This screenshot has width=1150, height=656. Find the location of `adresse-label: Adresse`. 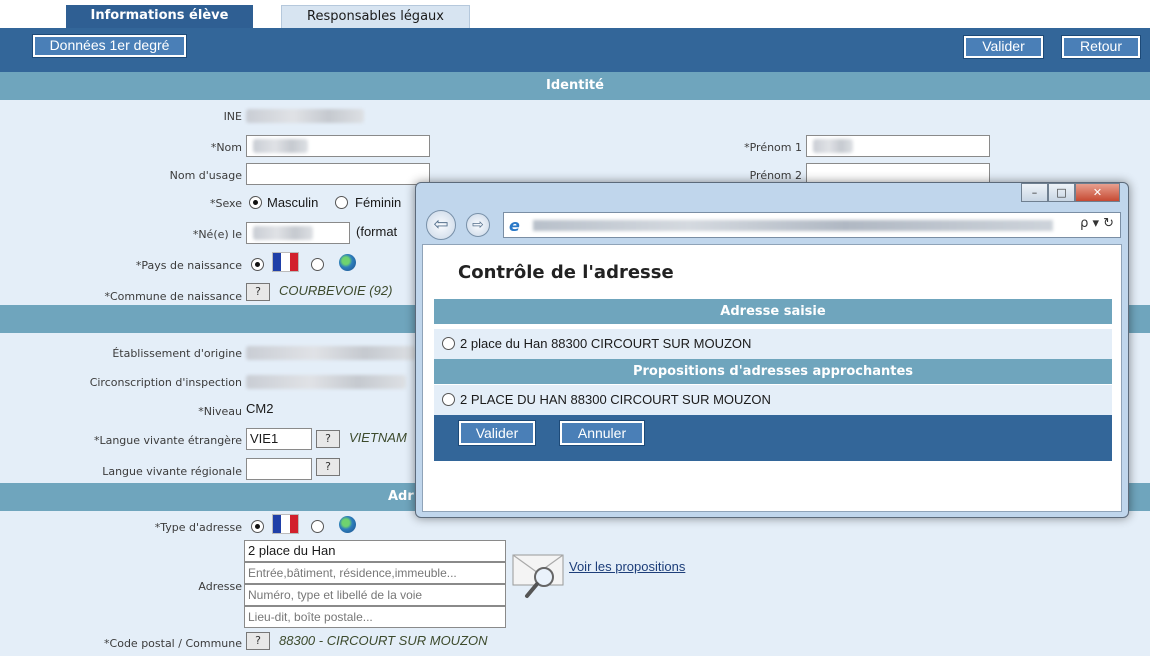

adresse-label: Adresse is located at coordinates (220, 586).